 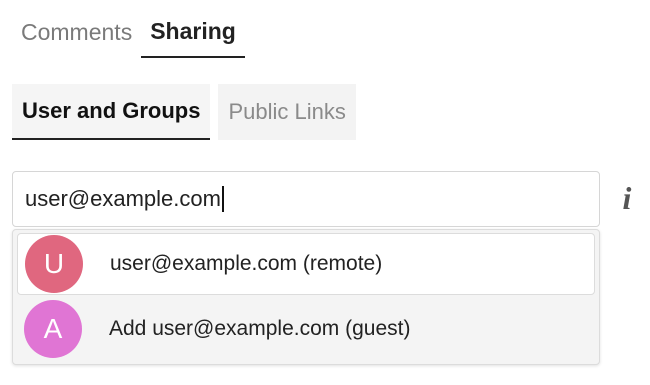 I want to click on tab-public-links: Public Links, so click(x=287, y=112).